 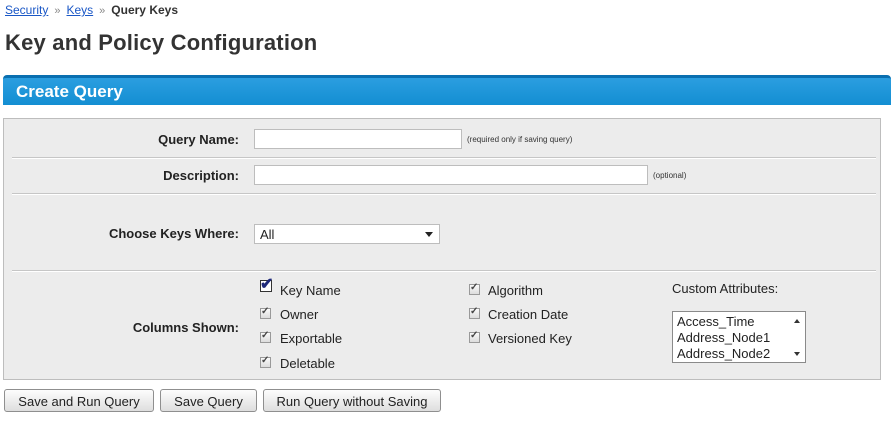 I want to click on list-option: Access_Time, so click(x=716, y=321).